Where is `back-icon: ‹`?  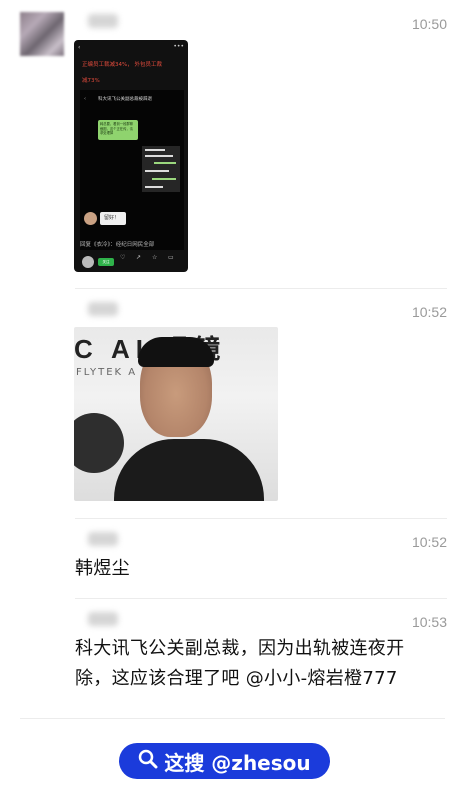
back-icon: ‹ is located at coordinates (79, 47).